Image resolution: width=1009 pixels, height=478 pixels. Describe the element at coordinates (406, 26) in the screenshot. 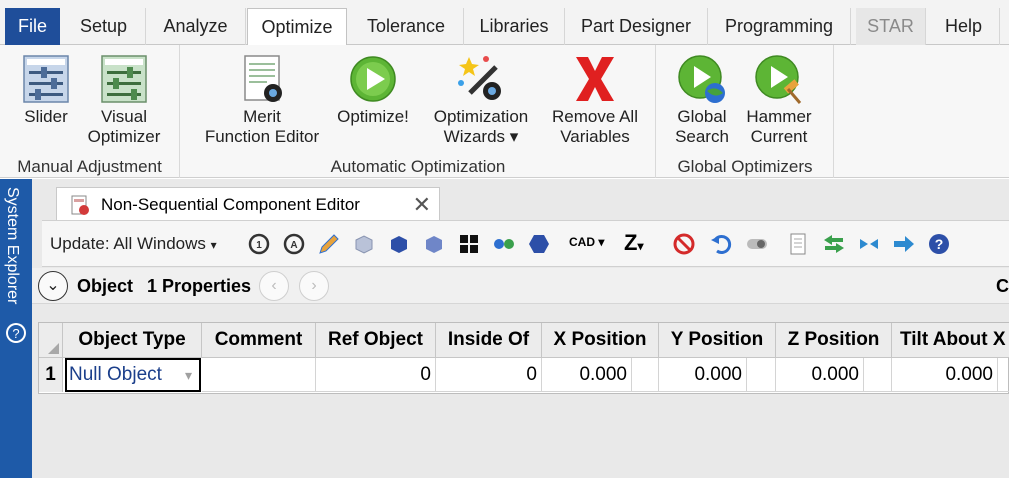

I see `tab-tolerance: Tolerance` at that location.